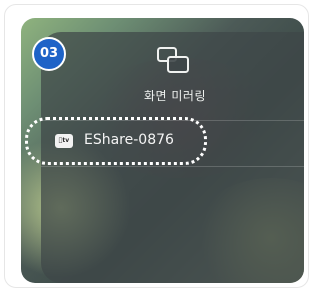  Describe the element at coordinates (116, 141) in the screenshot. I see `highlight-outline` at that location.